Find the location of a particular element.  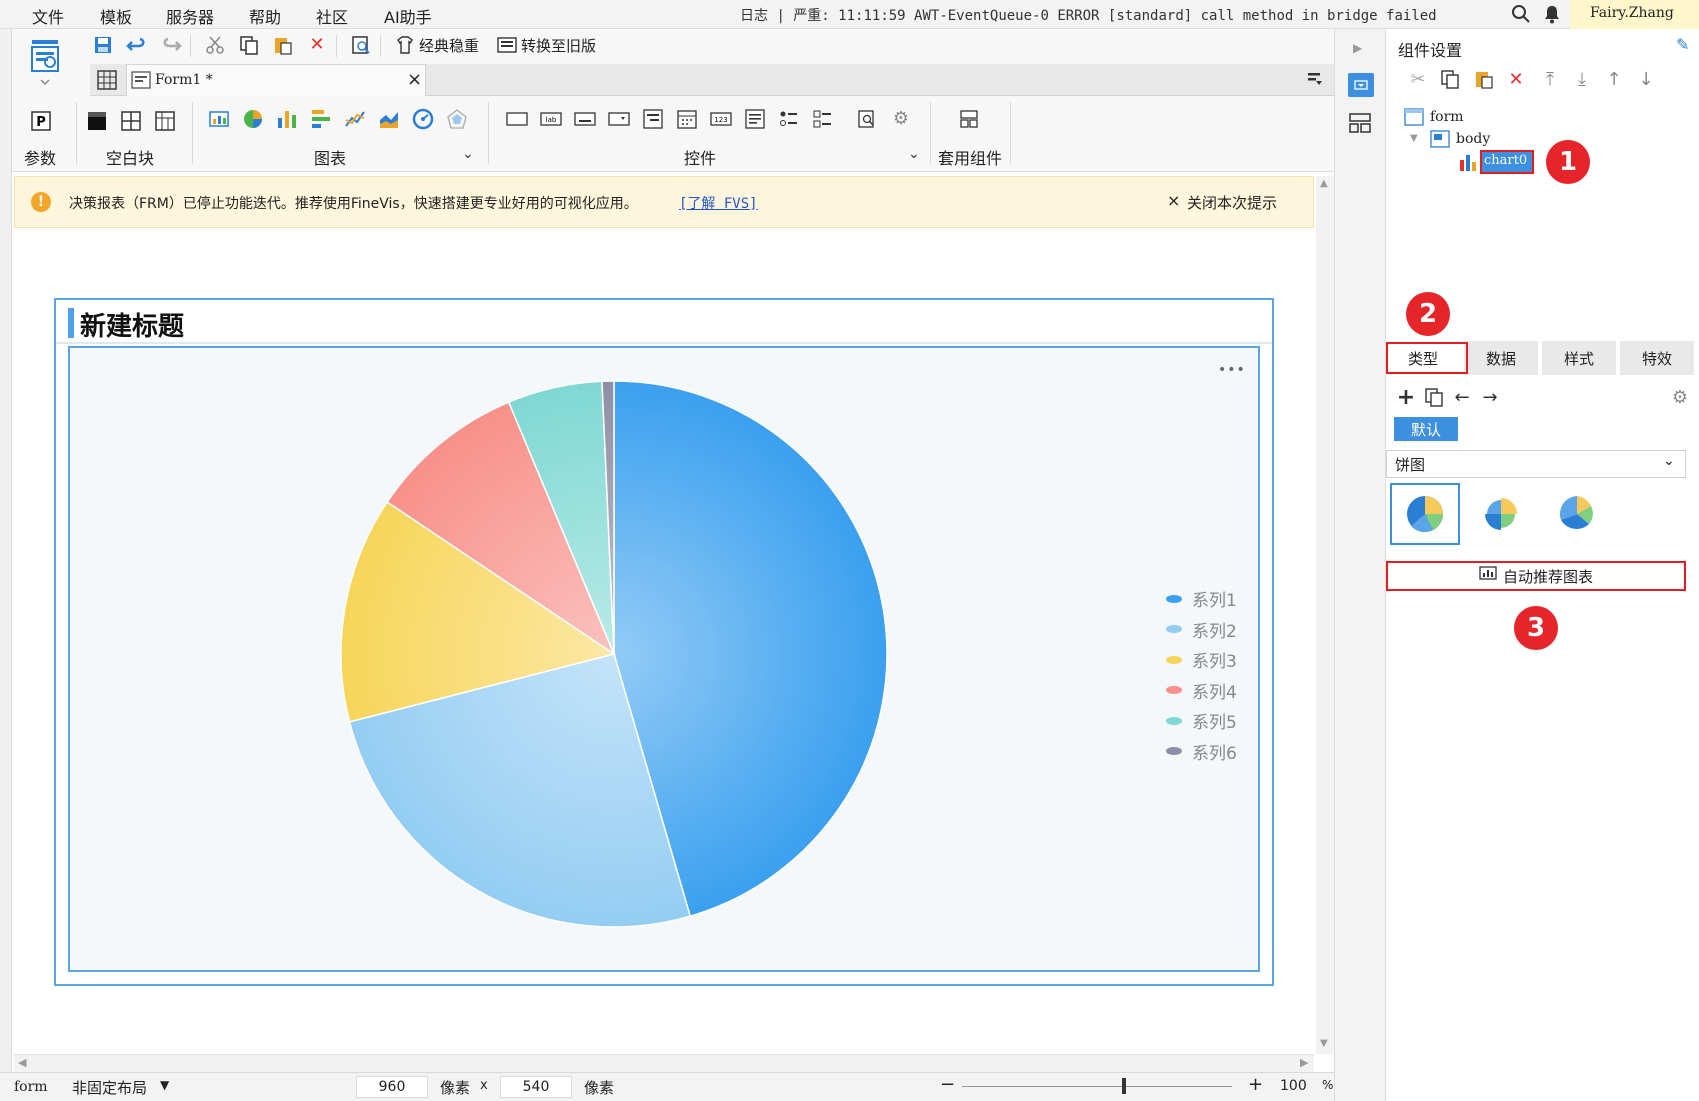

undo-icon is located at coordinates (137, 45).